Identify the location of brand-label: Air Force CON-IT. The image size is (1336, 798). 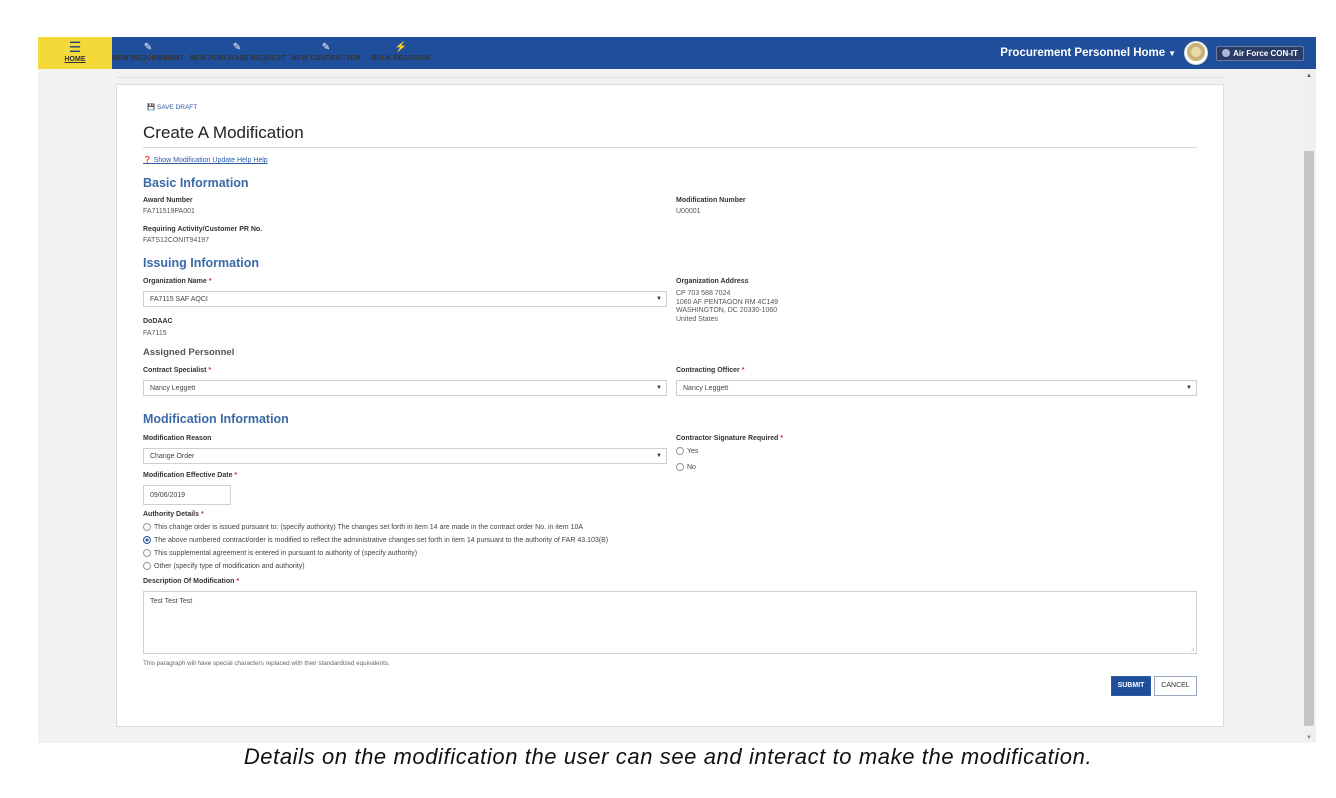
(1265, 53).